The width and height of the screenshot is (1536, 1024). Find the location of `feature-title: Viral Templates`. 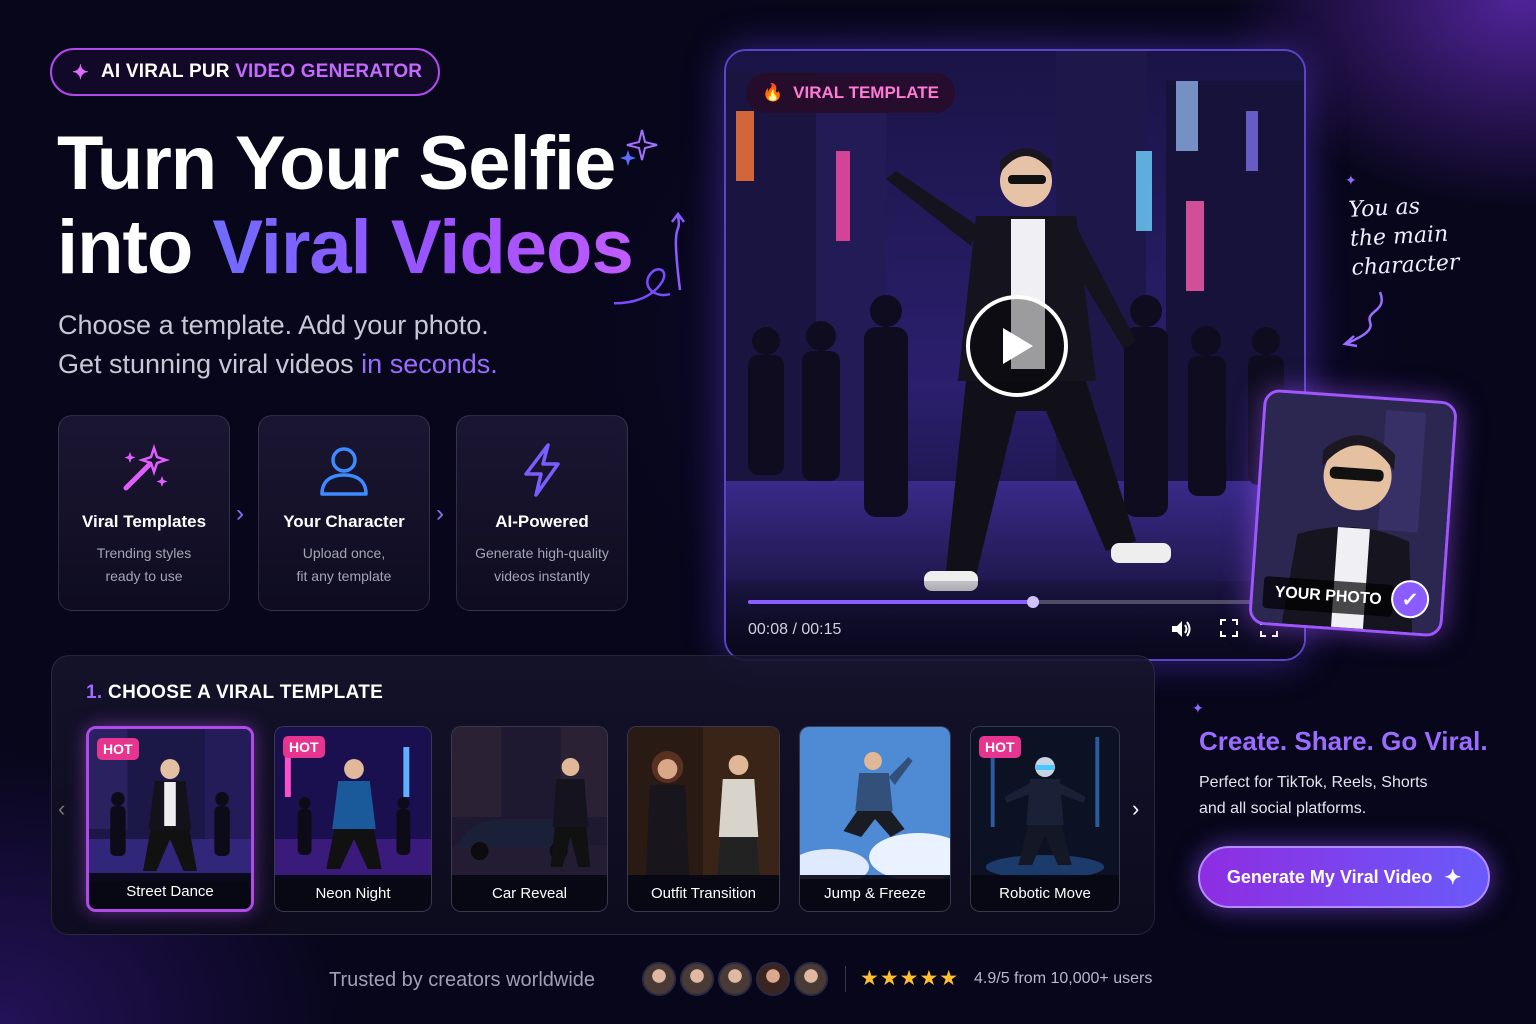

feature-title: Viral Templates is located at coordinates (144, 521).